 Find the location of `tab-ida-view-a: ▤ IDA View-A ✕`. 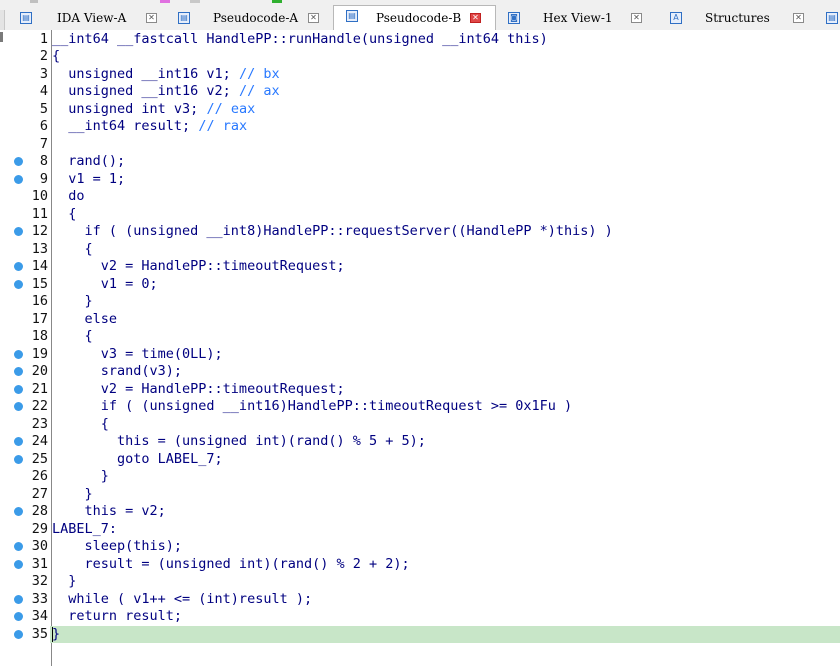

tab-ida-view-a: ▤ IDA View-A ✕ is located at coordinates (87, 18).